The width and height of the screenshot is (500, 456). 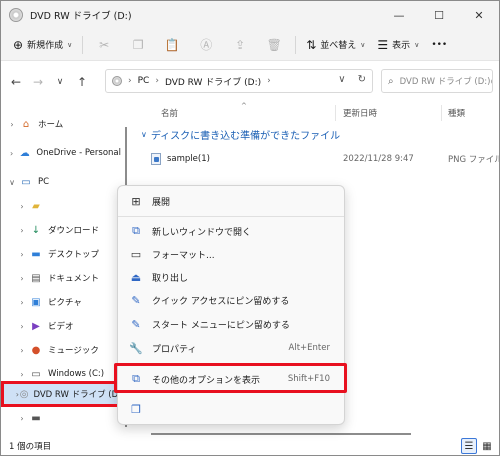 What do you see at coordinates (360, 113) in the screenshot?
I see `column-header-date: 更新日時` at bounding box center [360, 113].